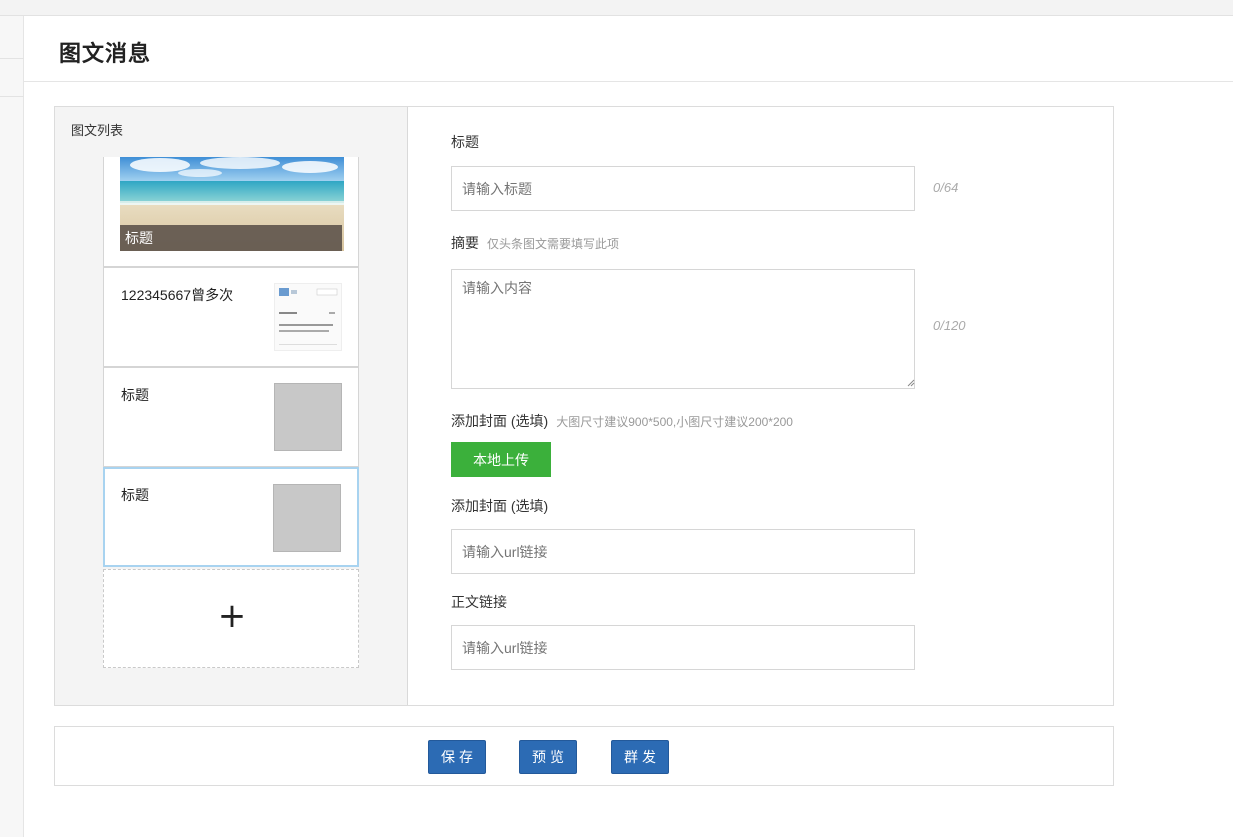  I want to click on local-upload-button: 本地上传, so click(501, 459).